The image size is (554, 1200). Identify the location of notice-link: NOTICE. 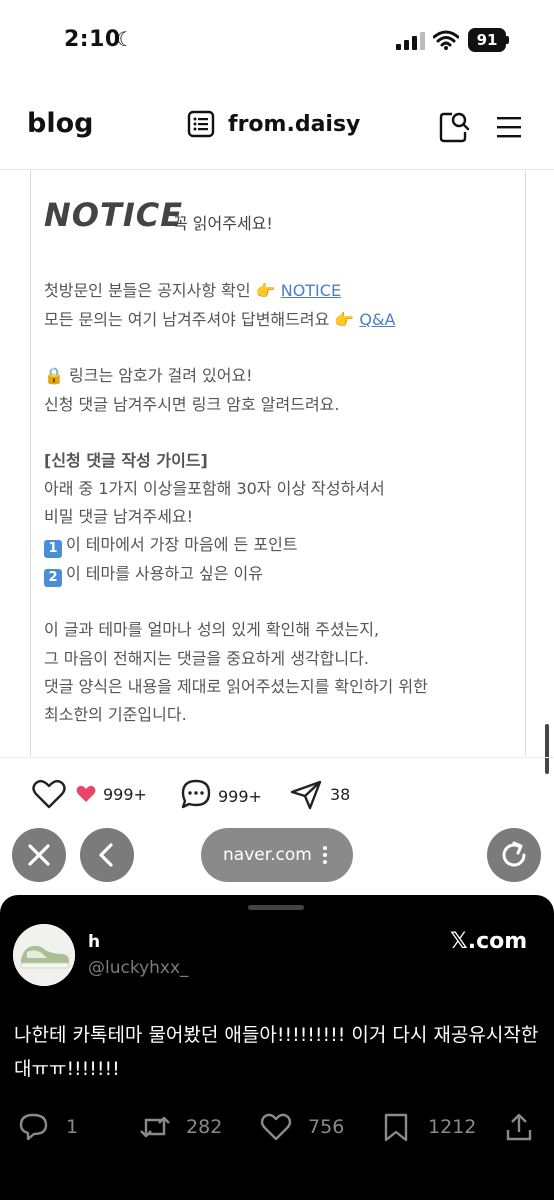
(311, 290).